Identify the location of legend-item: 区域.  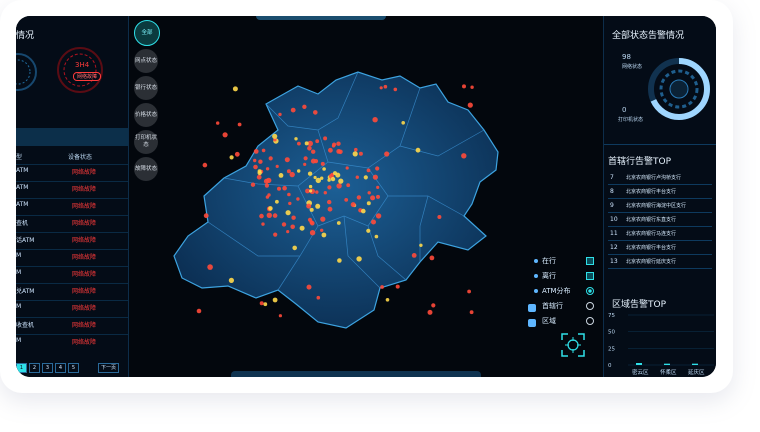
(562, 323).